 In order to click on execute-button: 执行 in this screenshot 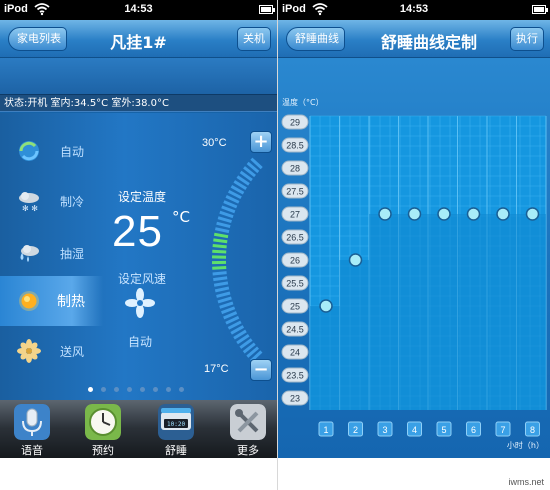, I will do `click(527, 39)`.